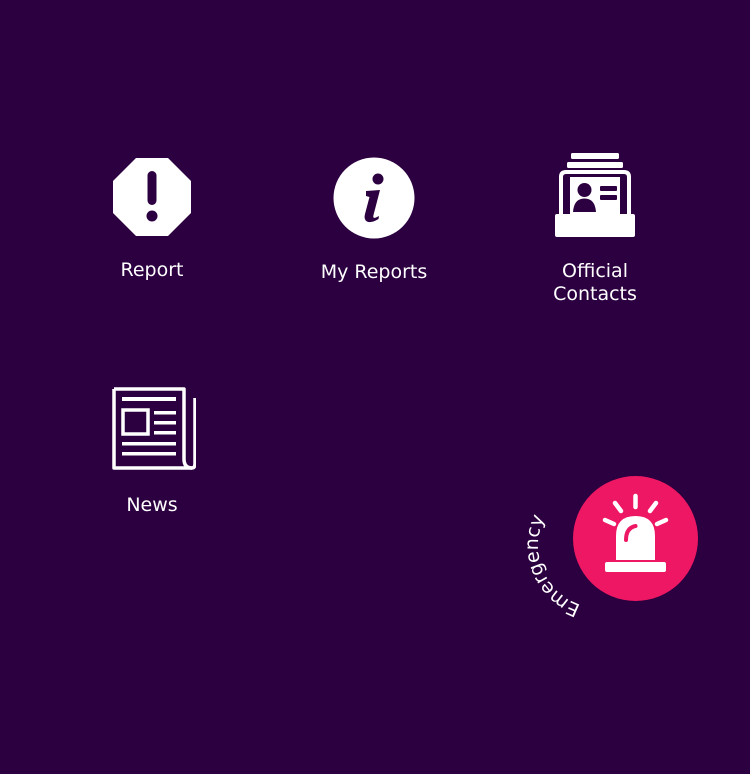  I want to click on report-label: Report, so click(152, 270).